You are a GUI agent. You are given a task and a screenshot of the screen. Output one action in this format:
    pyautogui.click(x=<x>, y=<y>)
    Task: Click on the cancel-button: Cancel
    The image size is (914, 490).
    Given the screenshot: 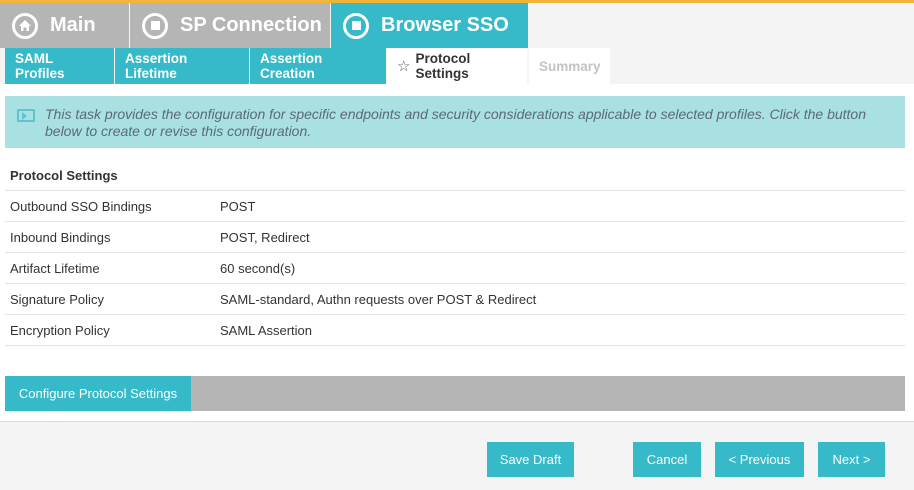 What is the action you would take?
    pyautogui.click(x=667, y=459)
    